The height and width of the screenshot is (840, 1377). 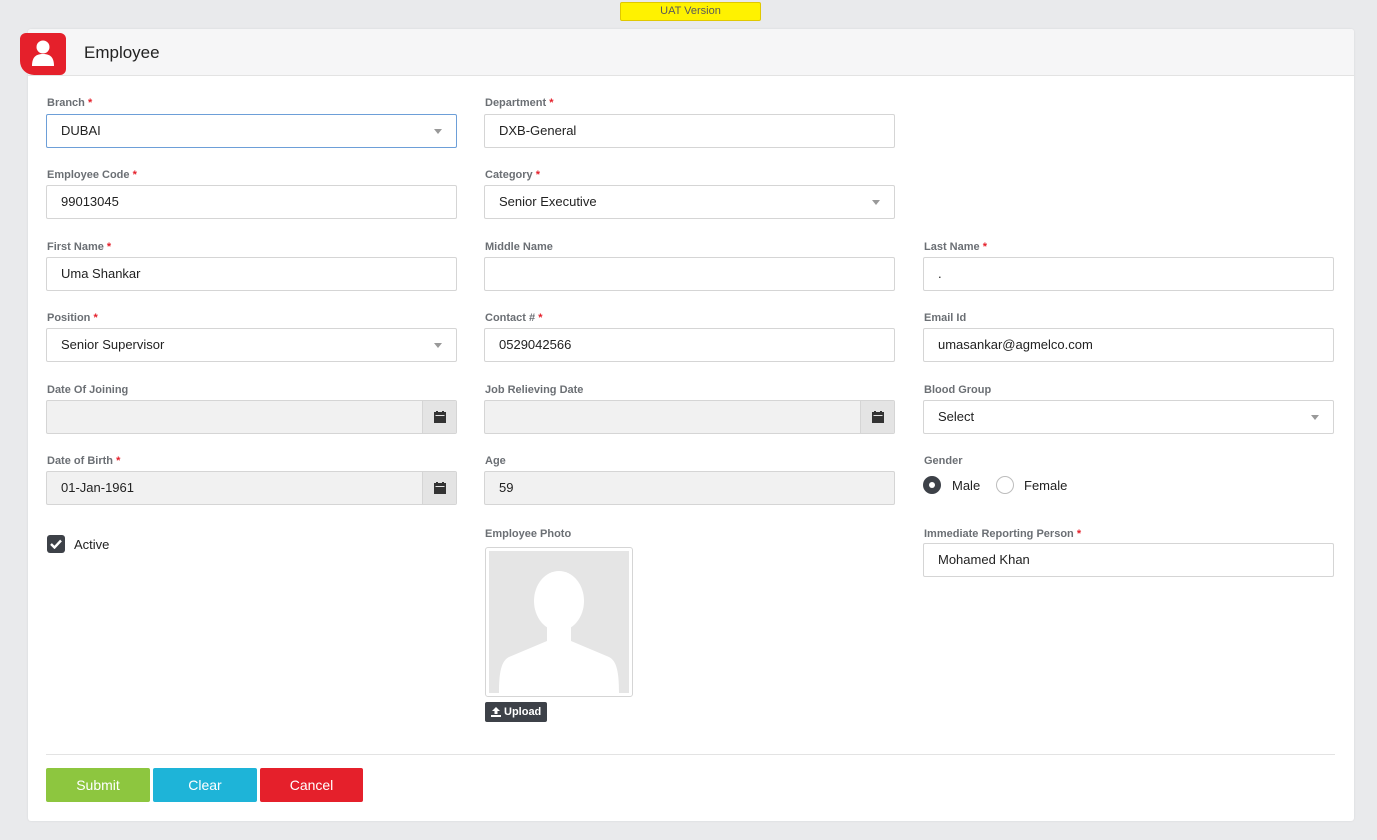 I want to click on middle-name-input, so click(x=689, y=274).